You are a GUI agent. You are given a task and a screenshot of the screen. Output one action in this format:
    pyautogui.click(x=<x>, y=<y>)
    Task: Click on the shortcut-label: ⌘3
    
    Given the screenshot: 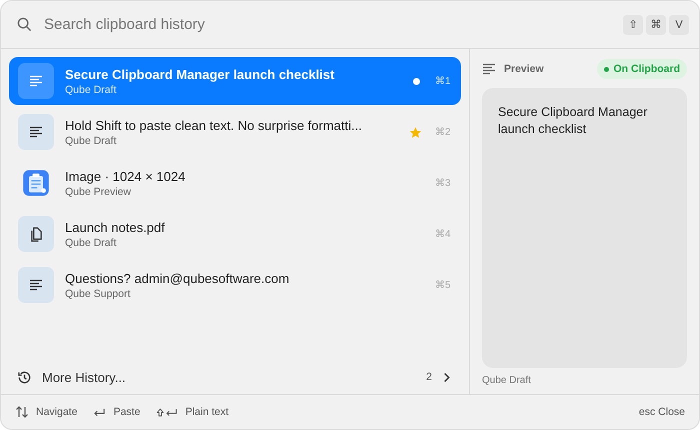 What is the action you would take?
    pyautogui.click(x=443, y=183)
    